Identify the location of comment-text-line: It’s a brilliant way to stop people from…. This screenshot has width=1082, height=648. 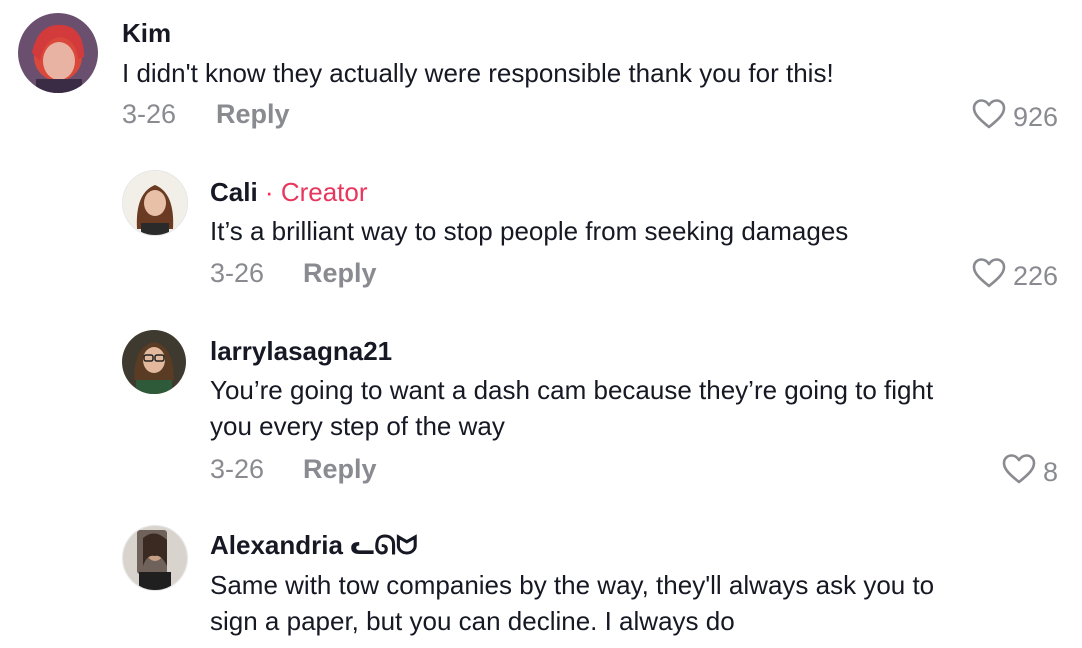
(529, 231).